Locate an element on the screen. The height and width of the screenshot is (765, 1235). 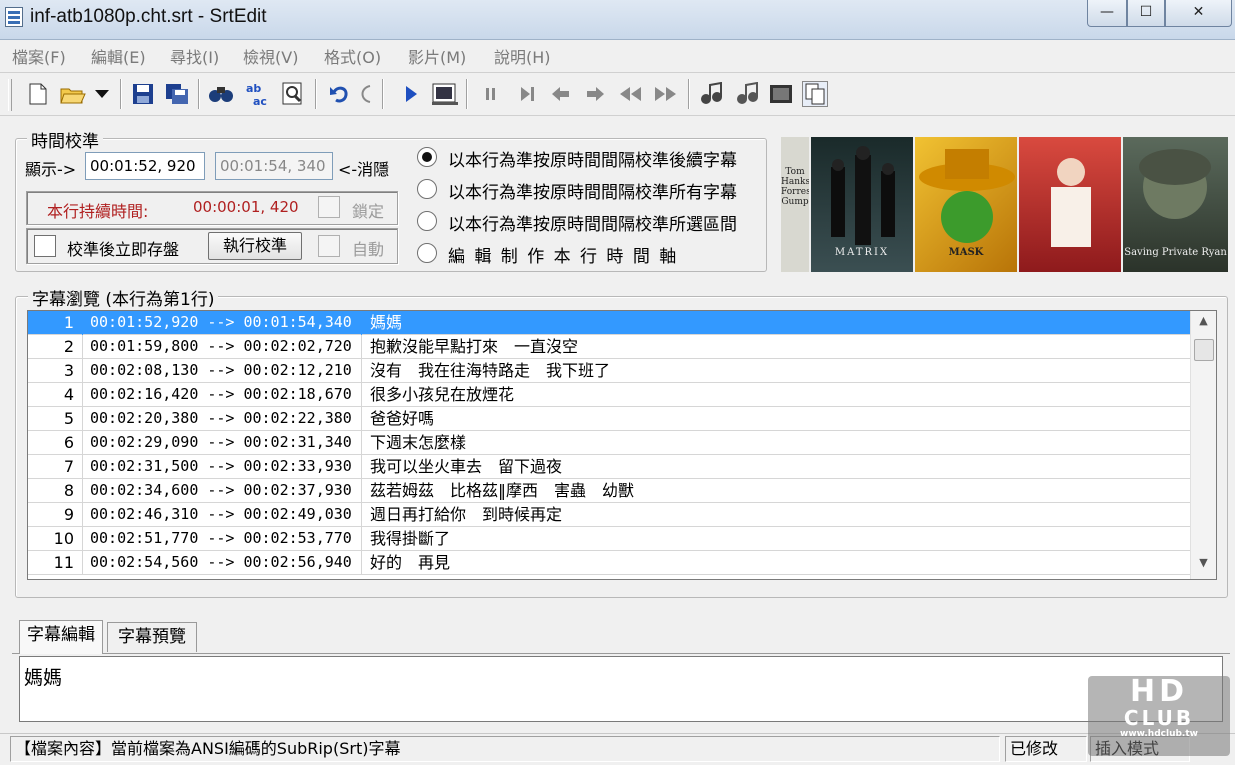
row-number: 11 is located at coordinates (55, 563).